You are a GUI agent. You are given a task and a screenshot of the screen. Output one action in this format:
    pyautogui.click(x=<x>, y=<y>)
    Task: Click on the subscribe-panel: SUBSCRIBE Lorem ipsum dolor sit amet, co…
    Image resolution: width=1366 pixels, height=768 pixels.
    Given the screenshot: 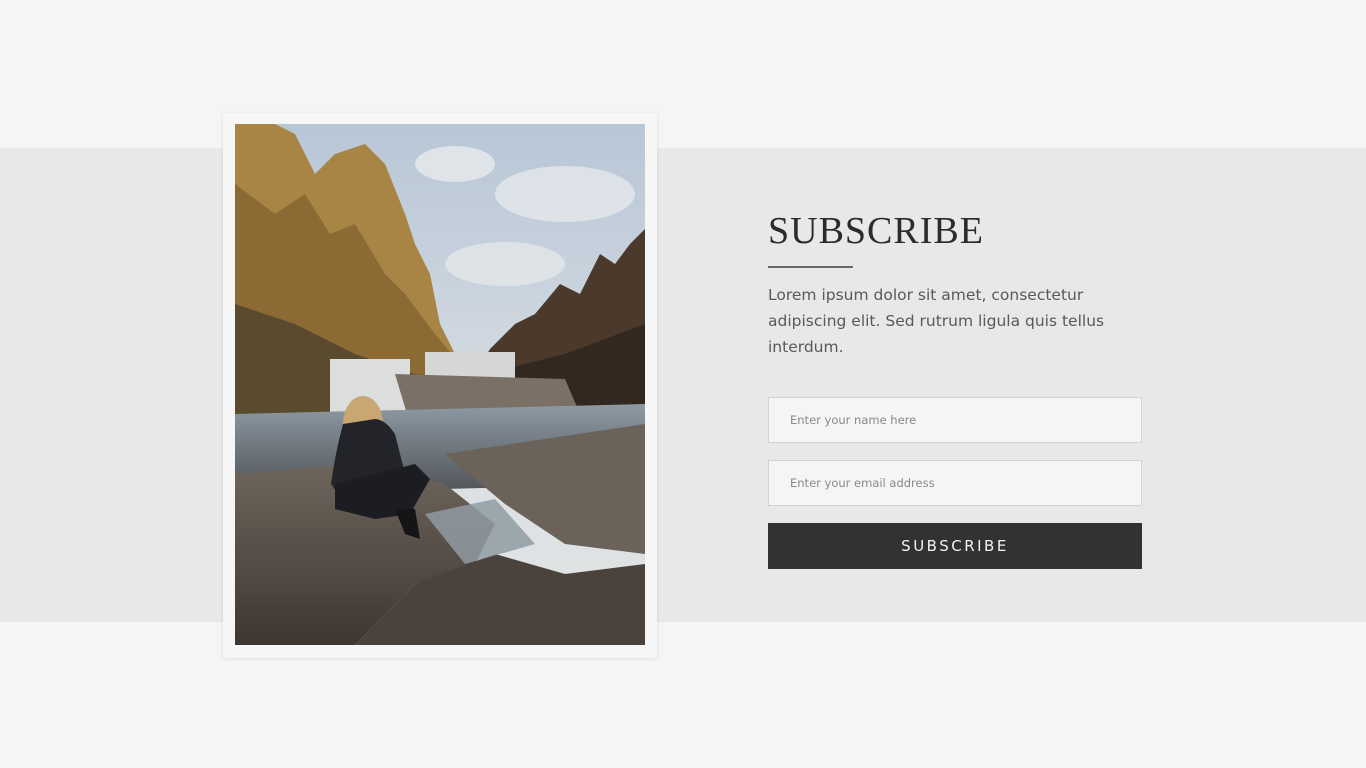 What is the action you would take?
    pyautogui.click(x=955, y=387)
    